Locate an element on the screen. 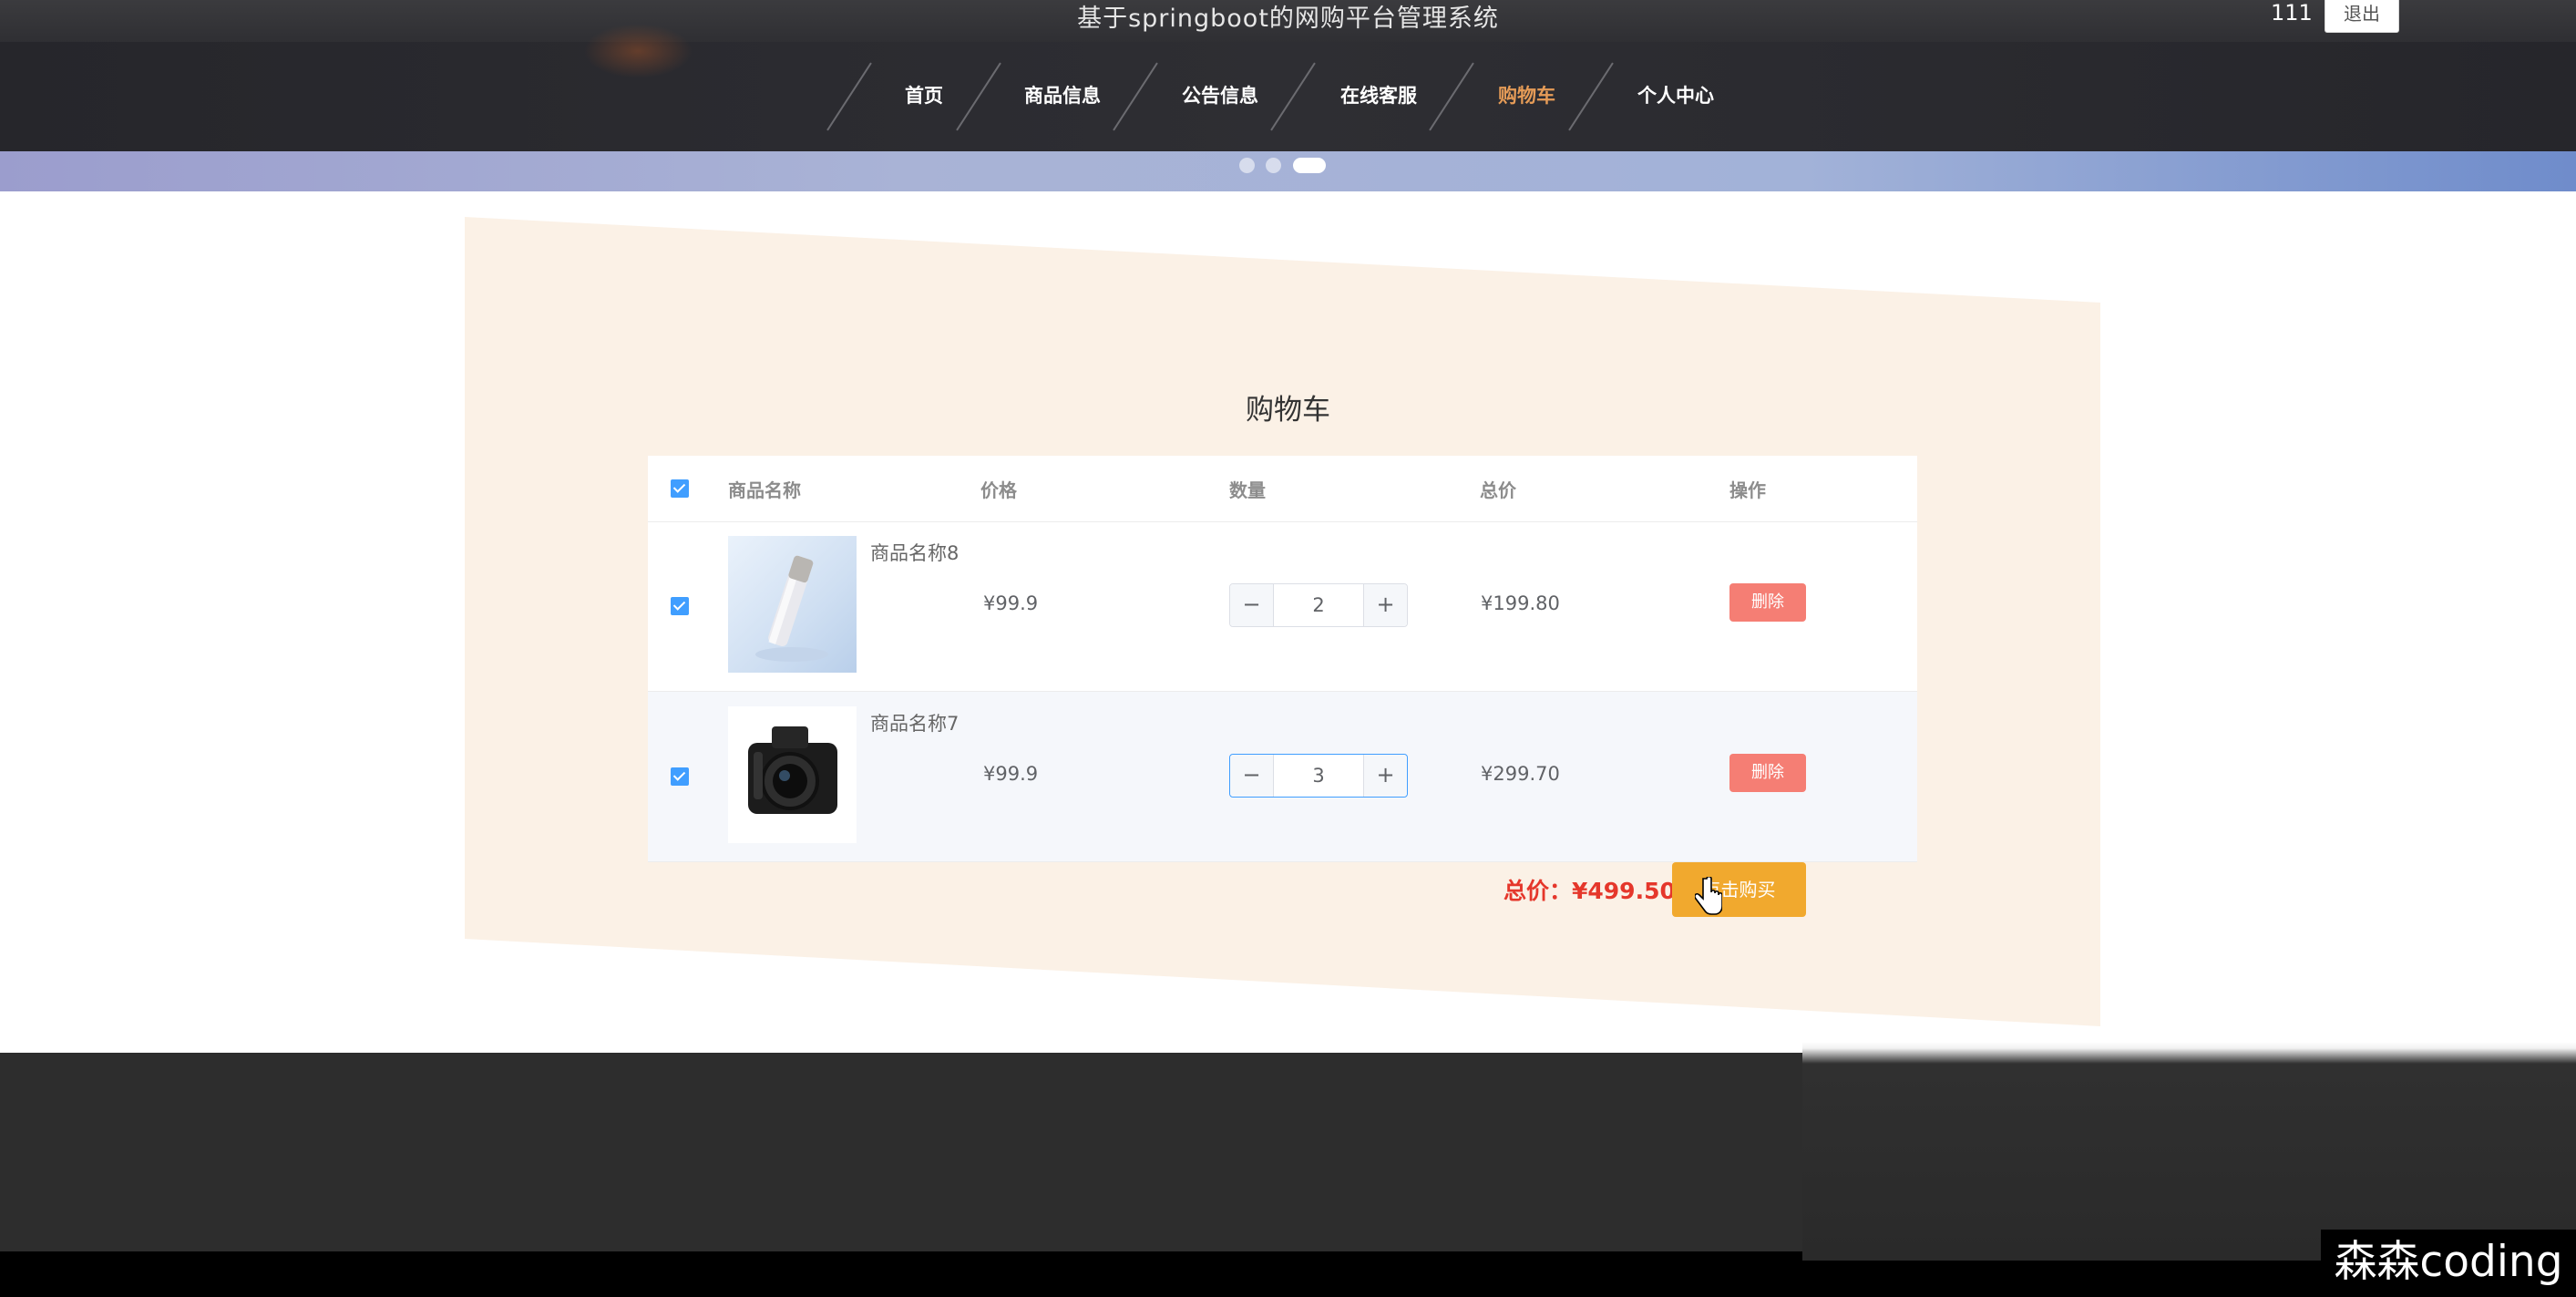 The image size is (2576, 1297). quantity-input: 3 is located at coordinates (1318, 776).